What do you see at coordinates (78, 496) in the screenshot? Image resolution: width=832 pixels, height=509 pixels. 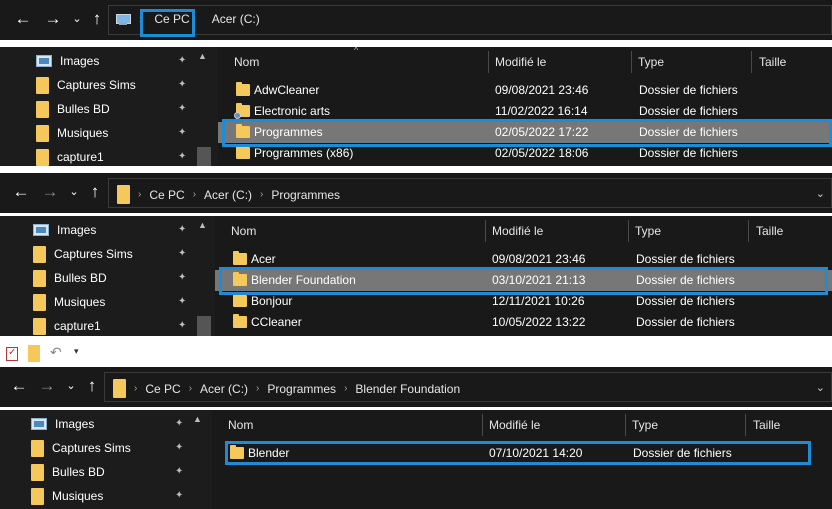 I see `sidebar-item-label: Musiques` at bounding box center [78, 496].